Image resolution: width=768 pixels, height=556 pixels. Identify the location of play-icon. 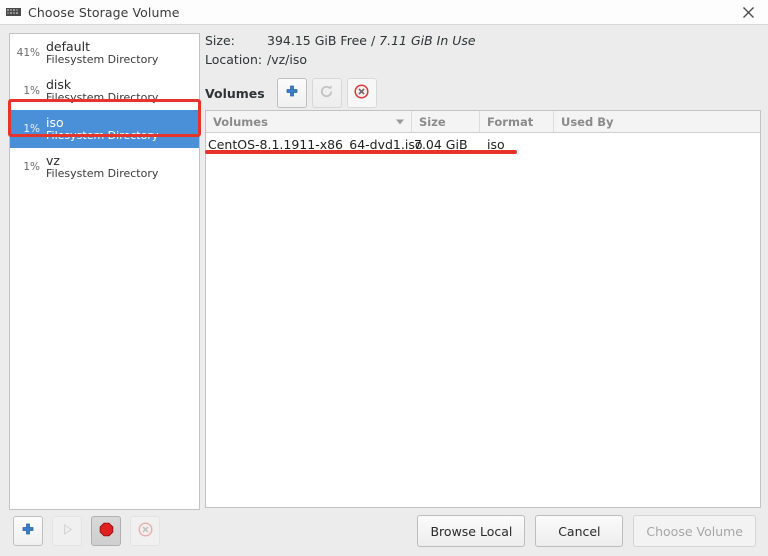
(67, 531).